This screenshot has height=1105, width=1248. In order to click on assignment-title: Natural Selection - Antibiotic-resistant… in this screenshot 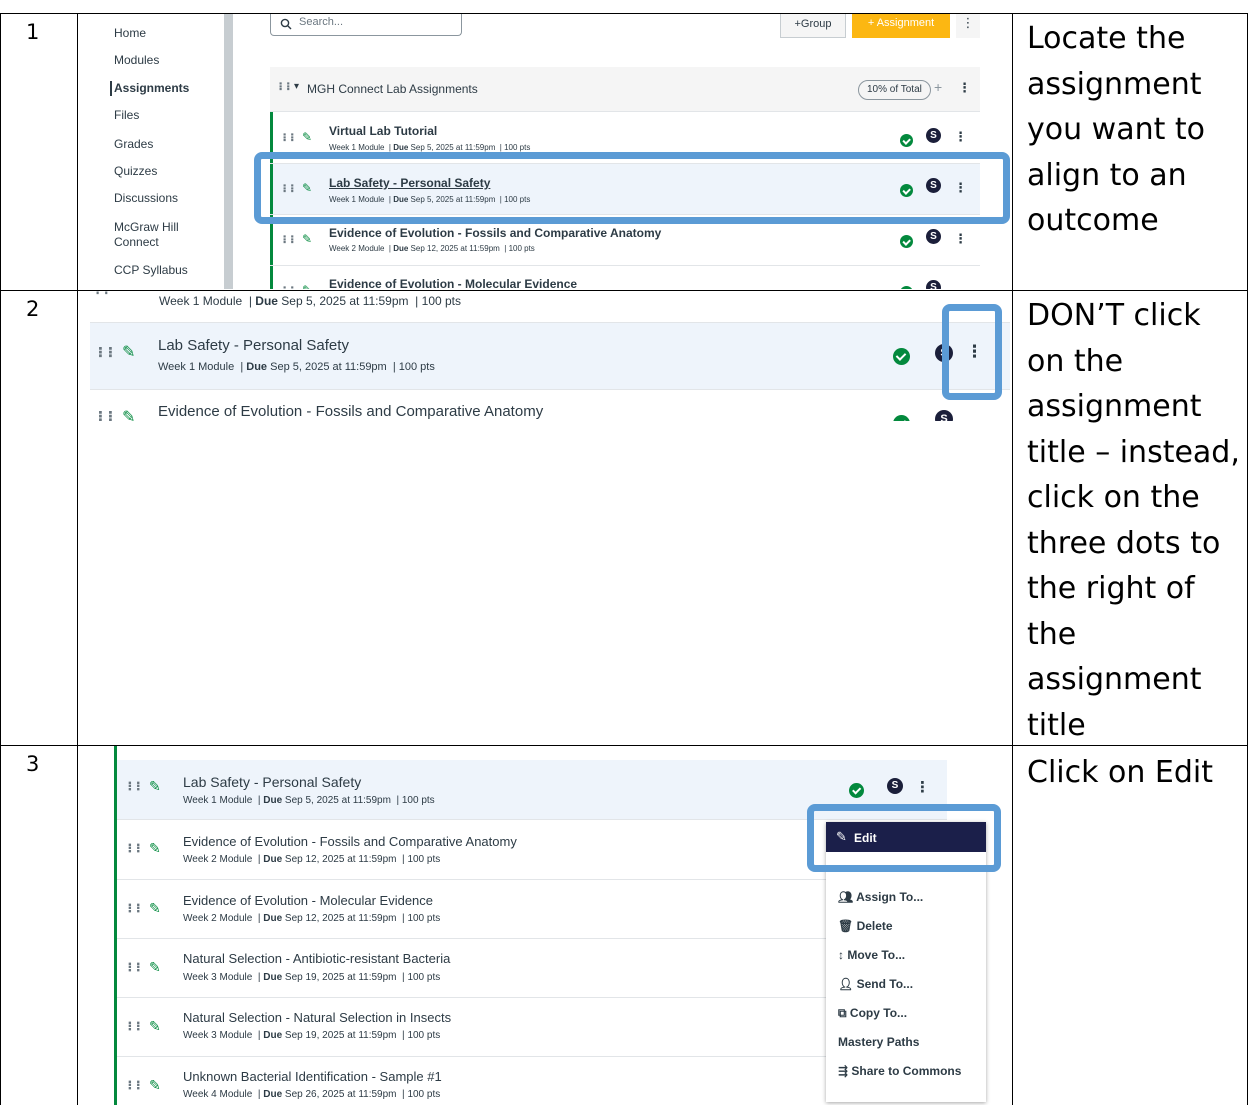, I will do `click(316, 958)`.